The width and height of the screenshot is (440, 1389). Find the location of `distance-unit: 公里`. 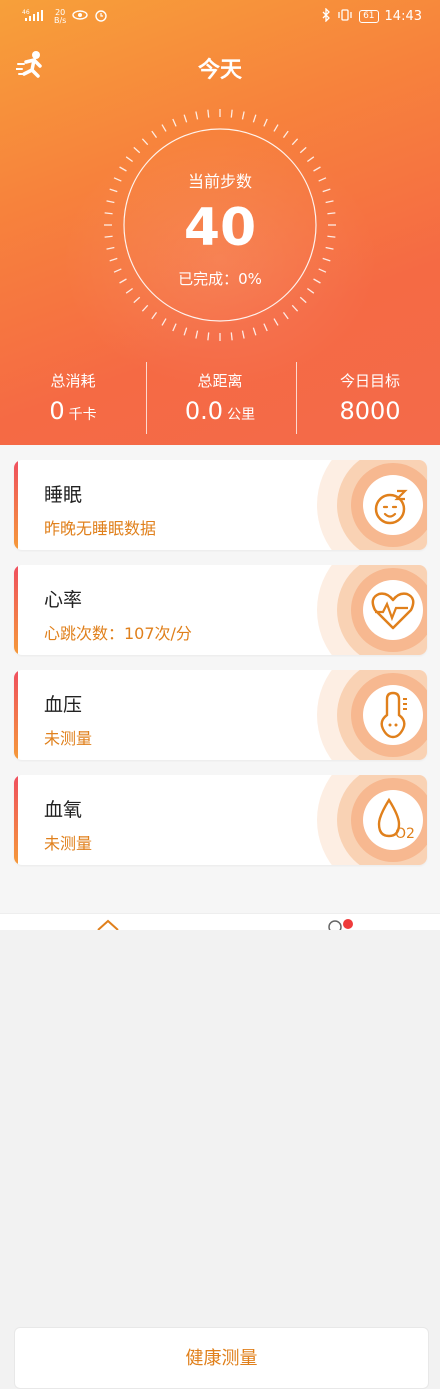

distance-unit: 公里 is located at coordinates (241, 415).